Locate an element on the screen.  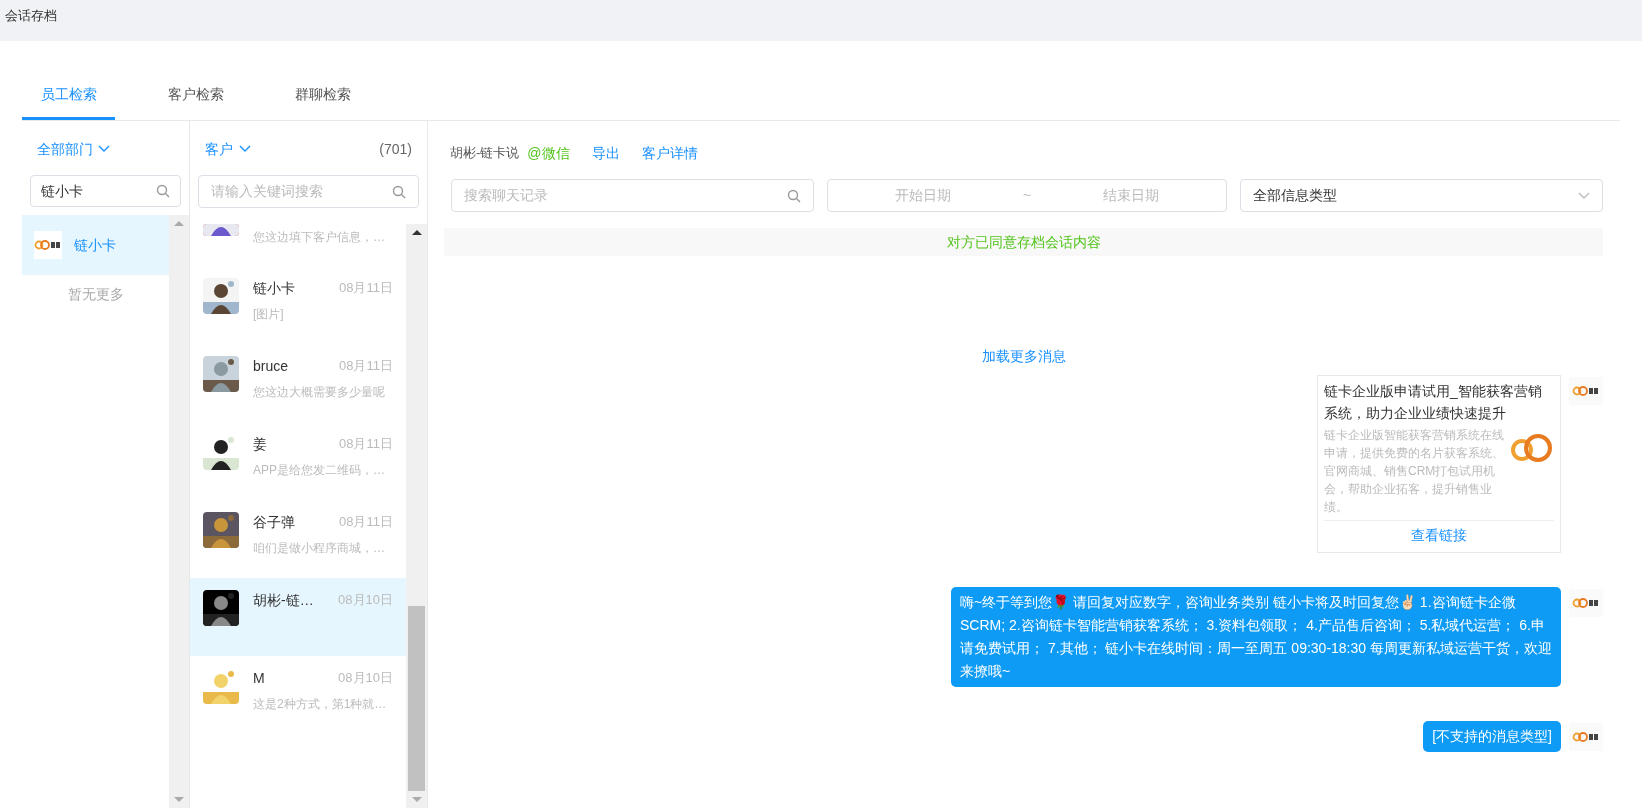
message-bubble: 嗨~终于等到您🌹 请回复对应数字，咨询业务类别 链小卡将及时回复您✌🏻 1.咨询链卡企微SCRM; 2.咨询链卡智能营销获客系统； 3.资料包领取； 4.产品售后咨询； 5.私域代运营； 6.申请免费试用； 7.其他； 链小卡在线时间：周一至周五 09:30-18:30 每周更新私域运营干货，欢迎来撩哦~ is located at coordinates (1256, 637).